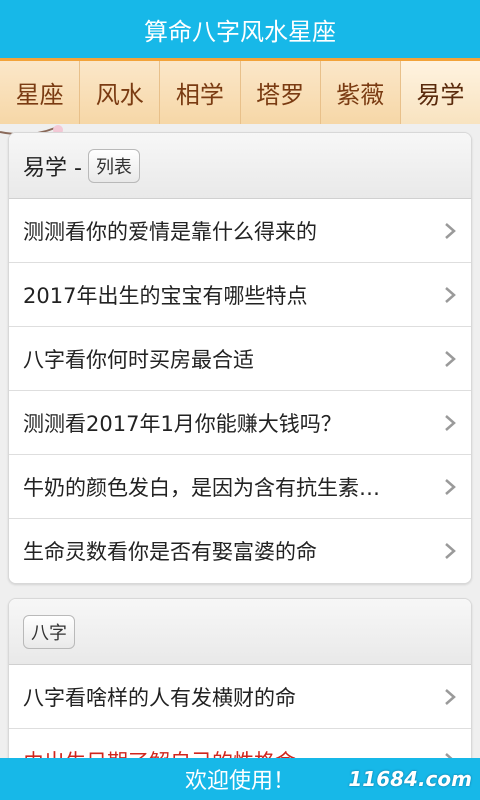 This screenshot has height=800, width=480. Describe the element at coordinates (240, 166) in the screenshot. I see `section-header: 易学 - 列表` at that location.